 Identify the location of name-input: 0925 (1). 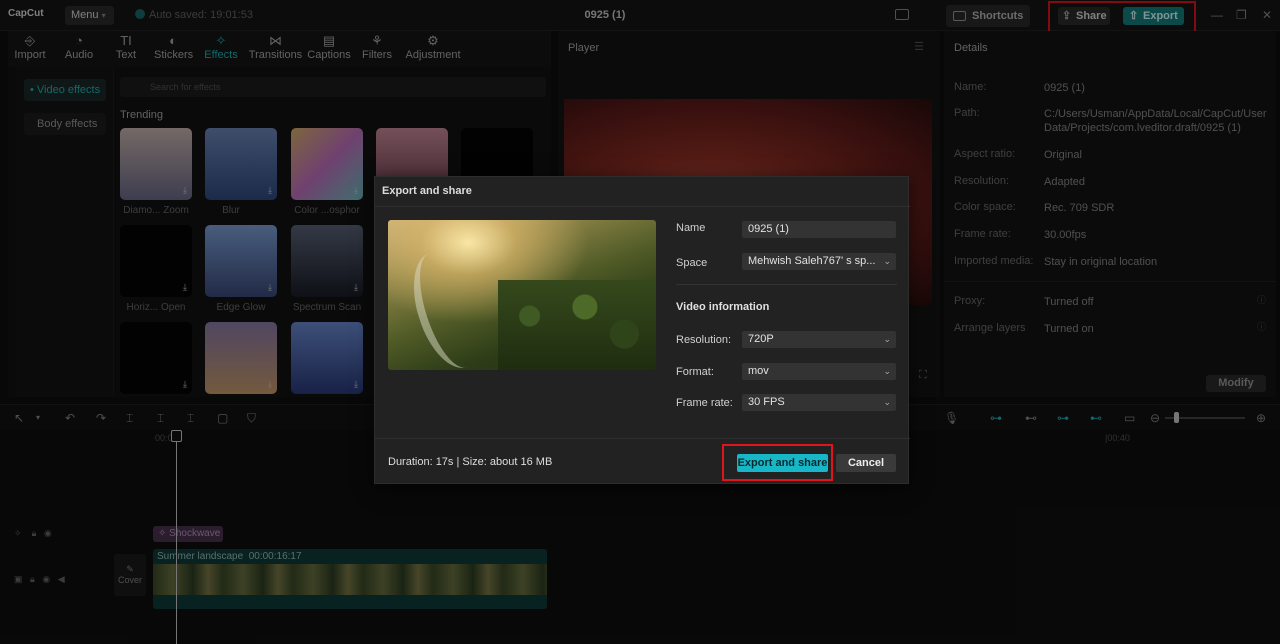
(819, 229).